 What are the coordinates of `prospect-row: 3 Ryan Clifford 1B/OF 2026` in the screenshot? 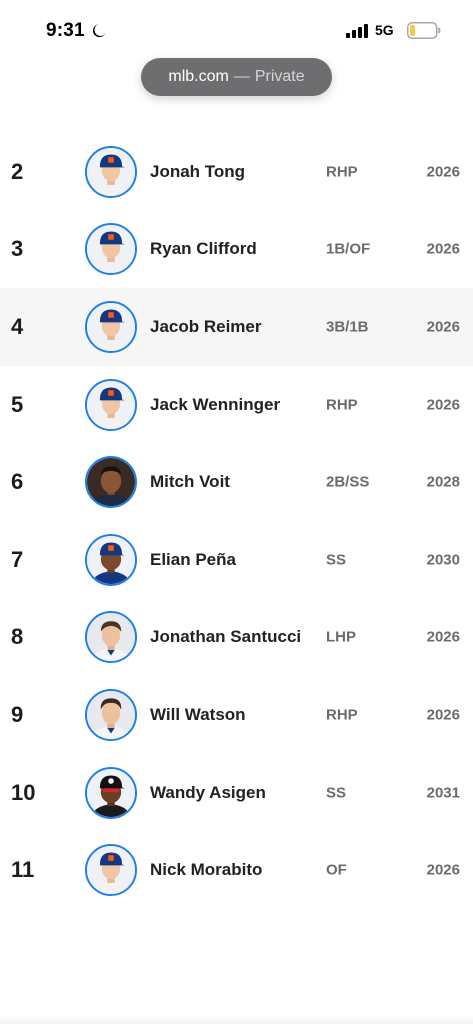 It's located at (236, 250).